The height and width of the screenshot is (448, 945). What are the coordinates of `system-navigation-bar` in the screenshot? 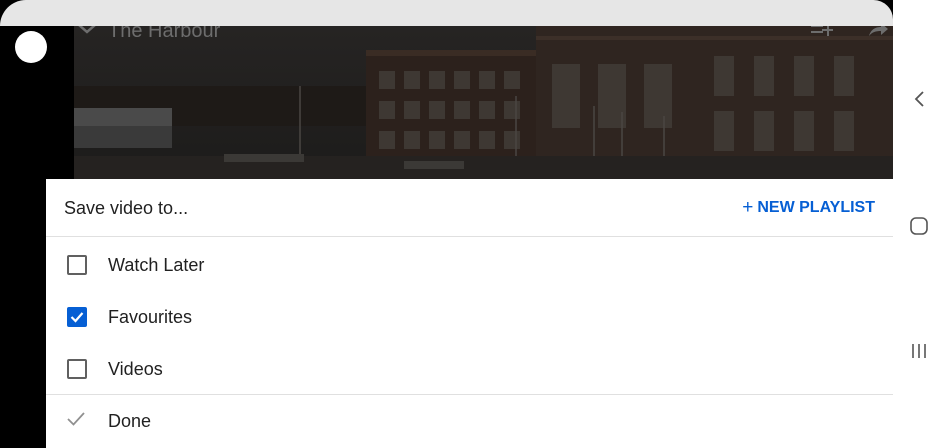 It's located at (919, 224).